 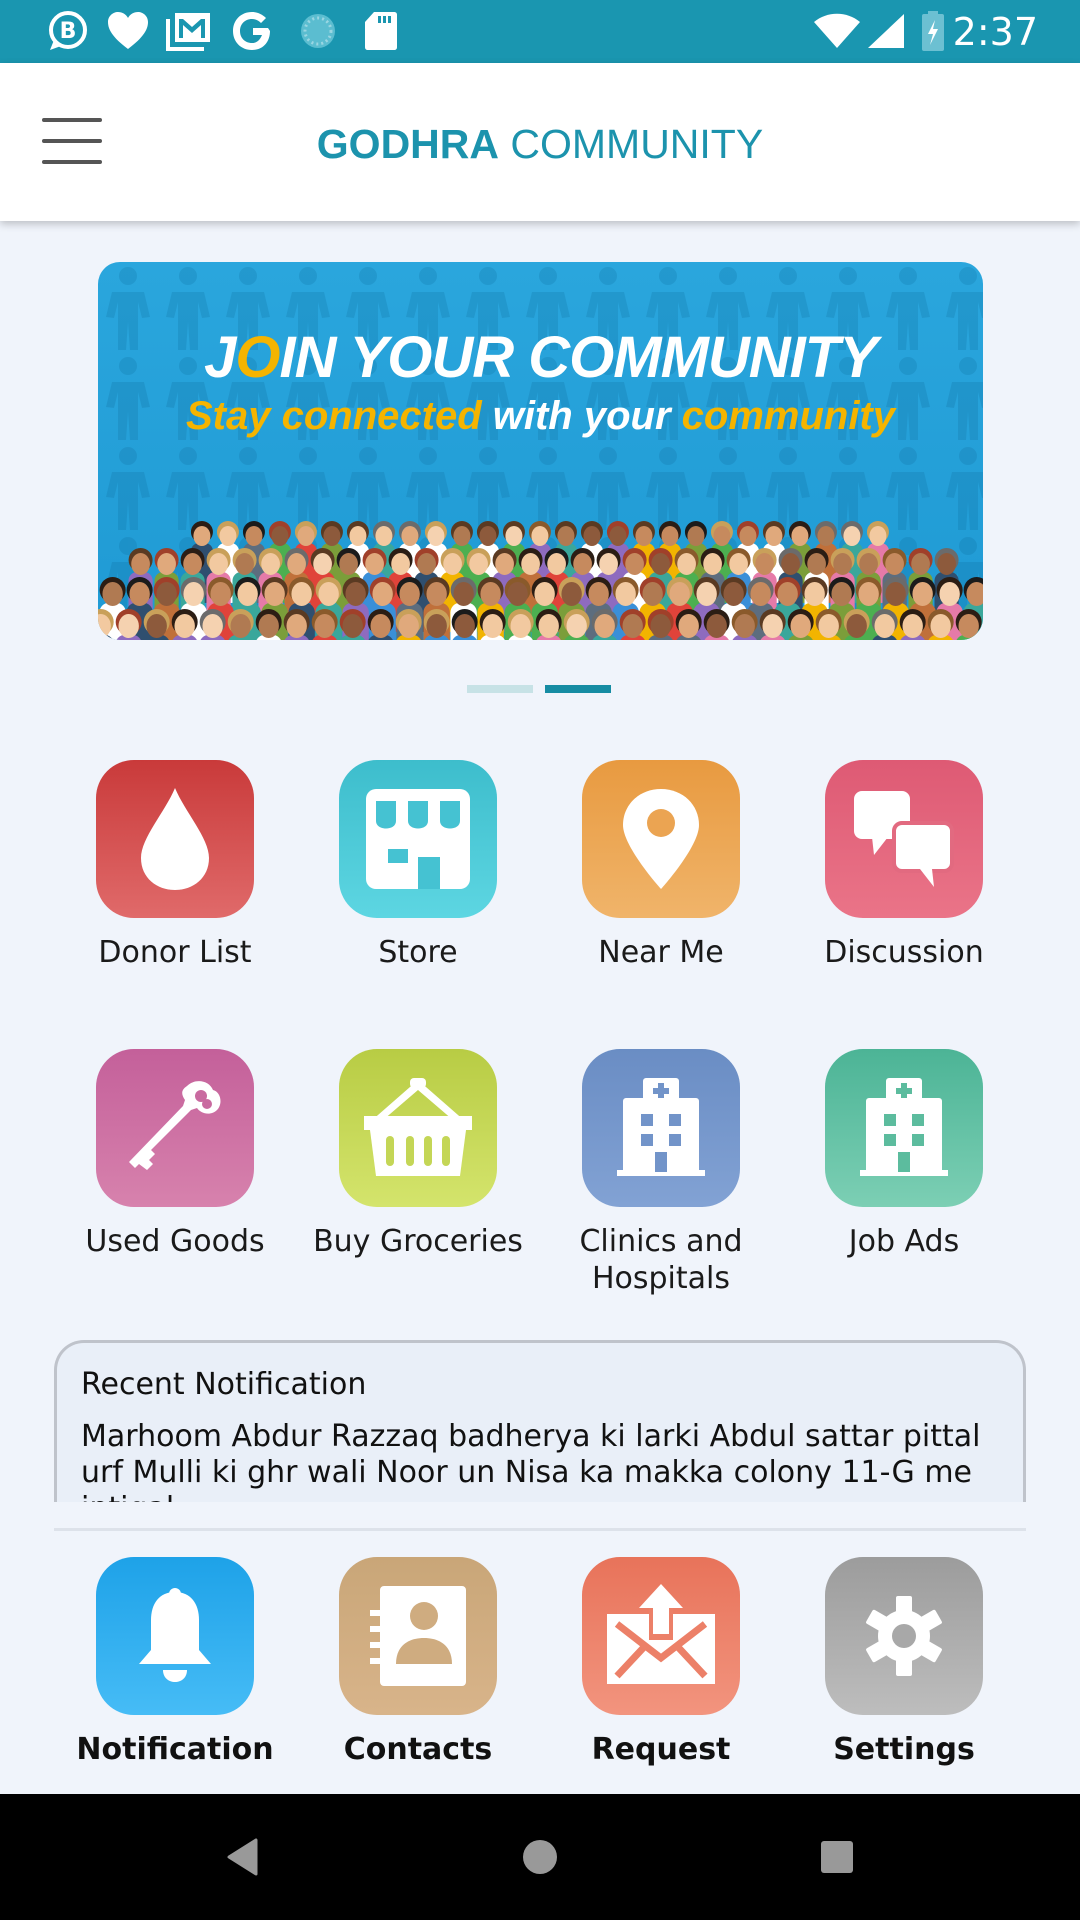 I want to click on tile-discussion: Discussion, so click(x=904, y=865).